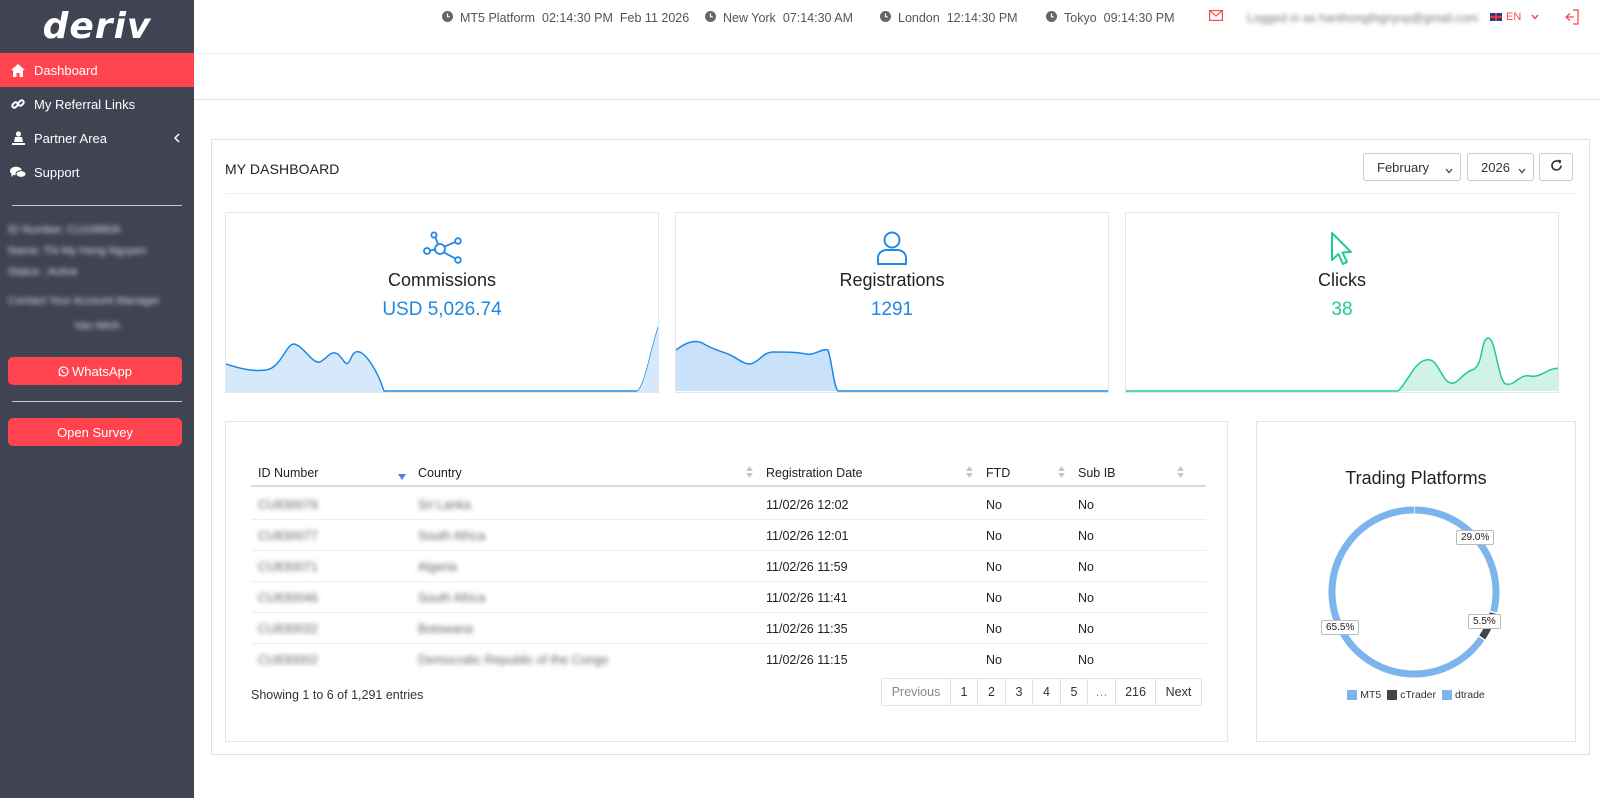  Describe the element at coordinates (1362, 18) in the screenshot. I see `logged-in-user: Logged in as hanthongthgnyvp@gmail.com` at that location.